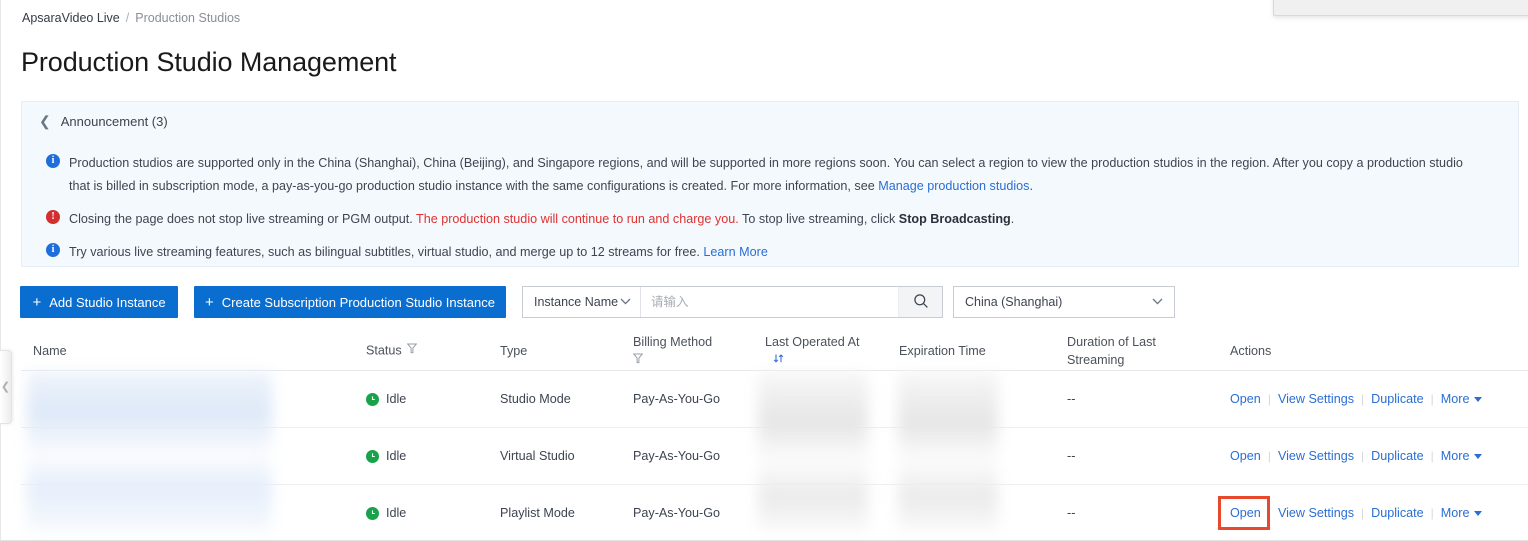 Image resolution: width=1528 pixels, height=541 pixels. Describe the element at coordinates (1014, 302) in the screenshot. I see `region-select-value: China (Shanghai)` at that location.